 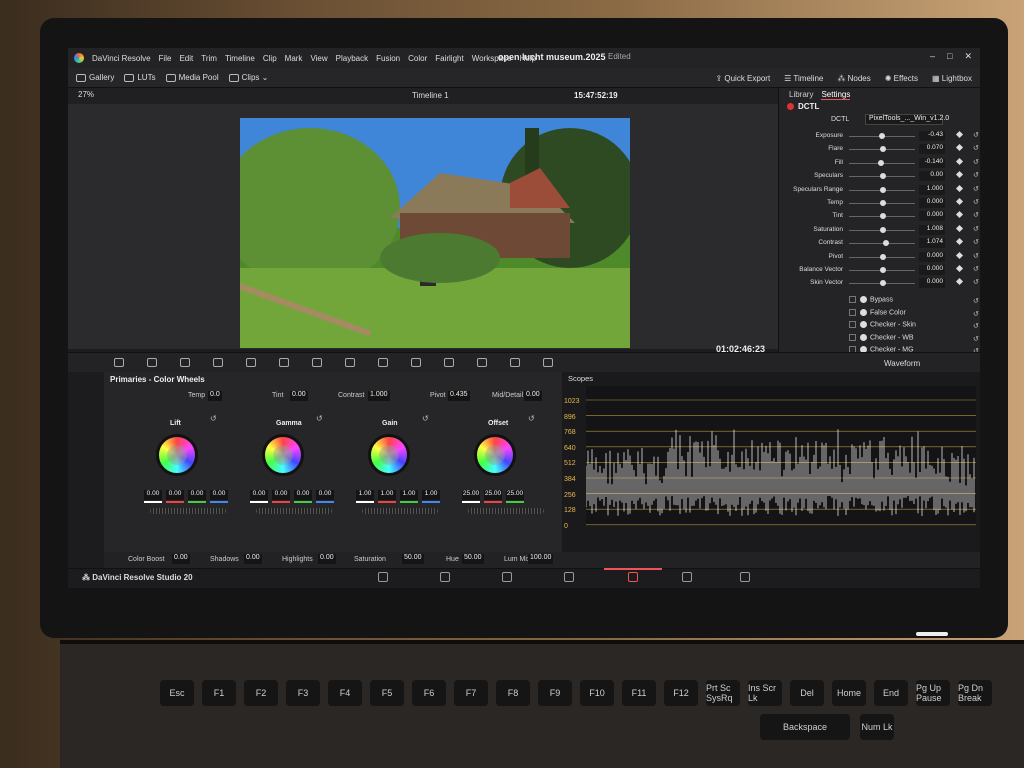 What do you see at coordinates (95, 77) in the screenshot?
I see `gallery-button: Gallery` at bounding box center [95, 77].